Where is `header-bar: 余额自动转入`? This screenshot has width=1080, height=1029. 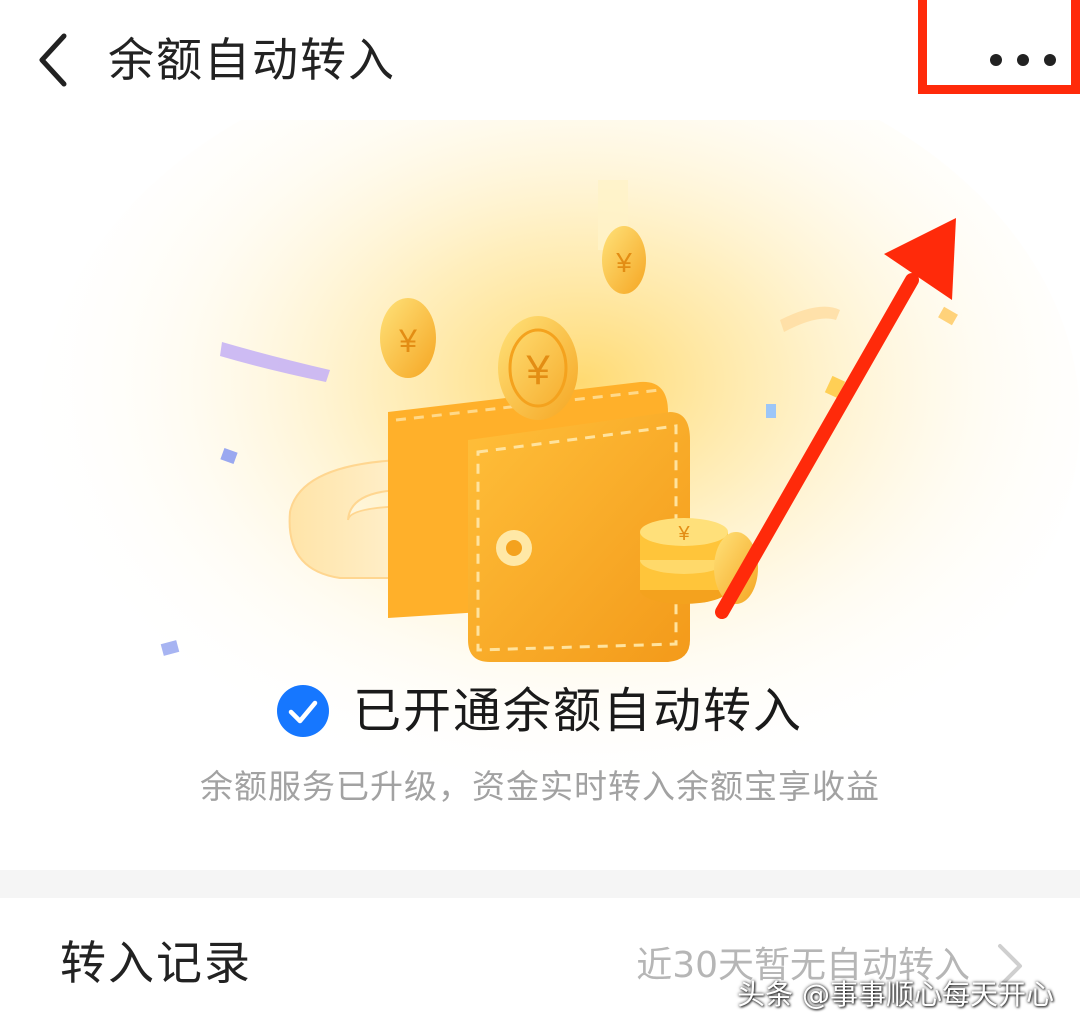
header-bar: 余额自动转入 is located at coordinates (540, 60).